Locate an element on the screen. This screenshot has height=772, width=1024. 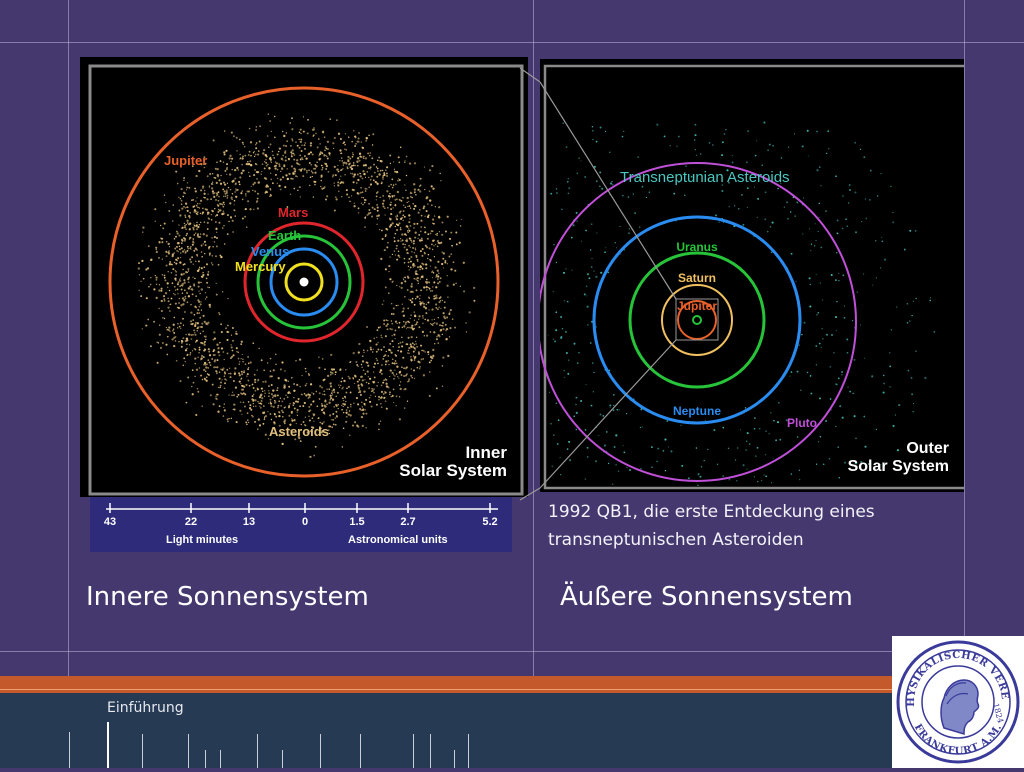
subtitle-outer-solar-system: Äußere Sonnensystem is located at coordinates (706, 597).